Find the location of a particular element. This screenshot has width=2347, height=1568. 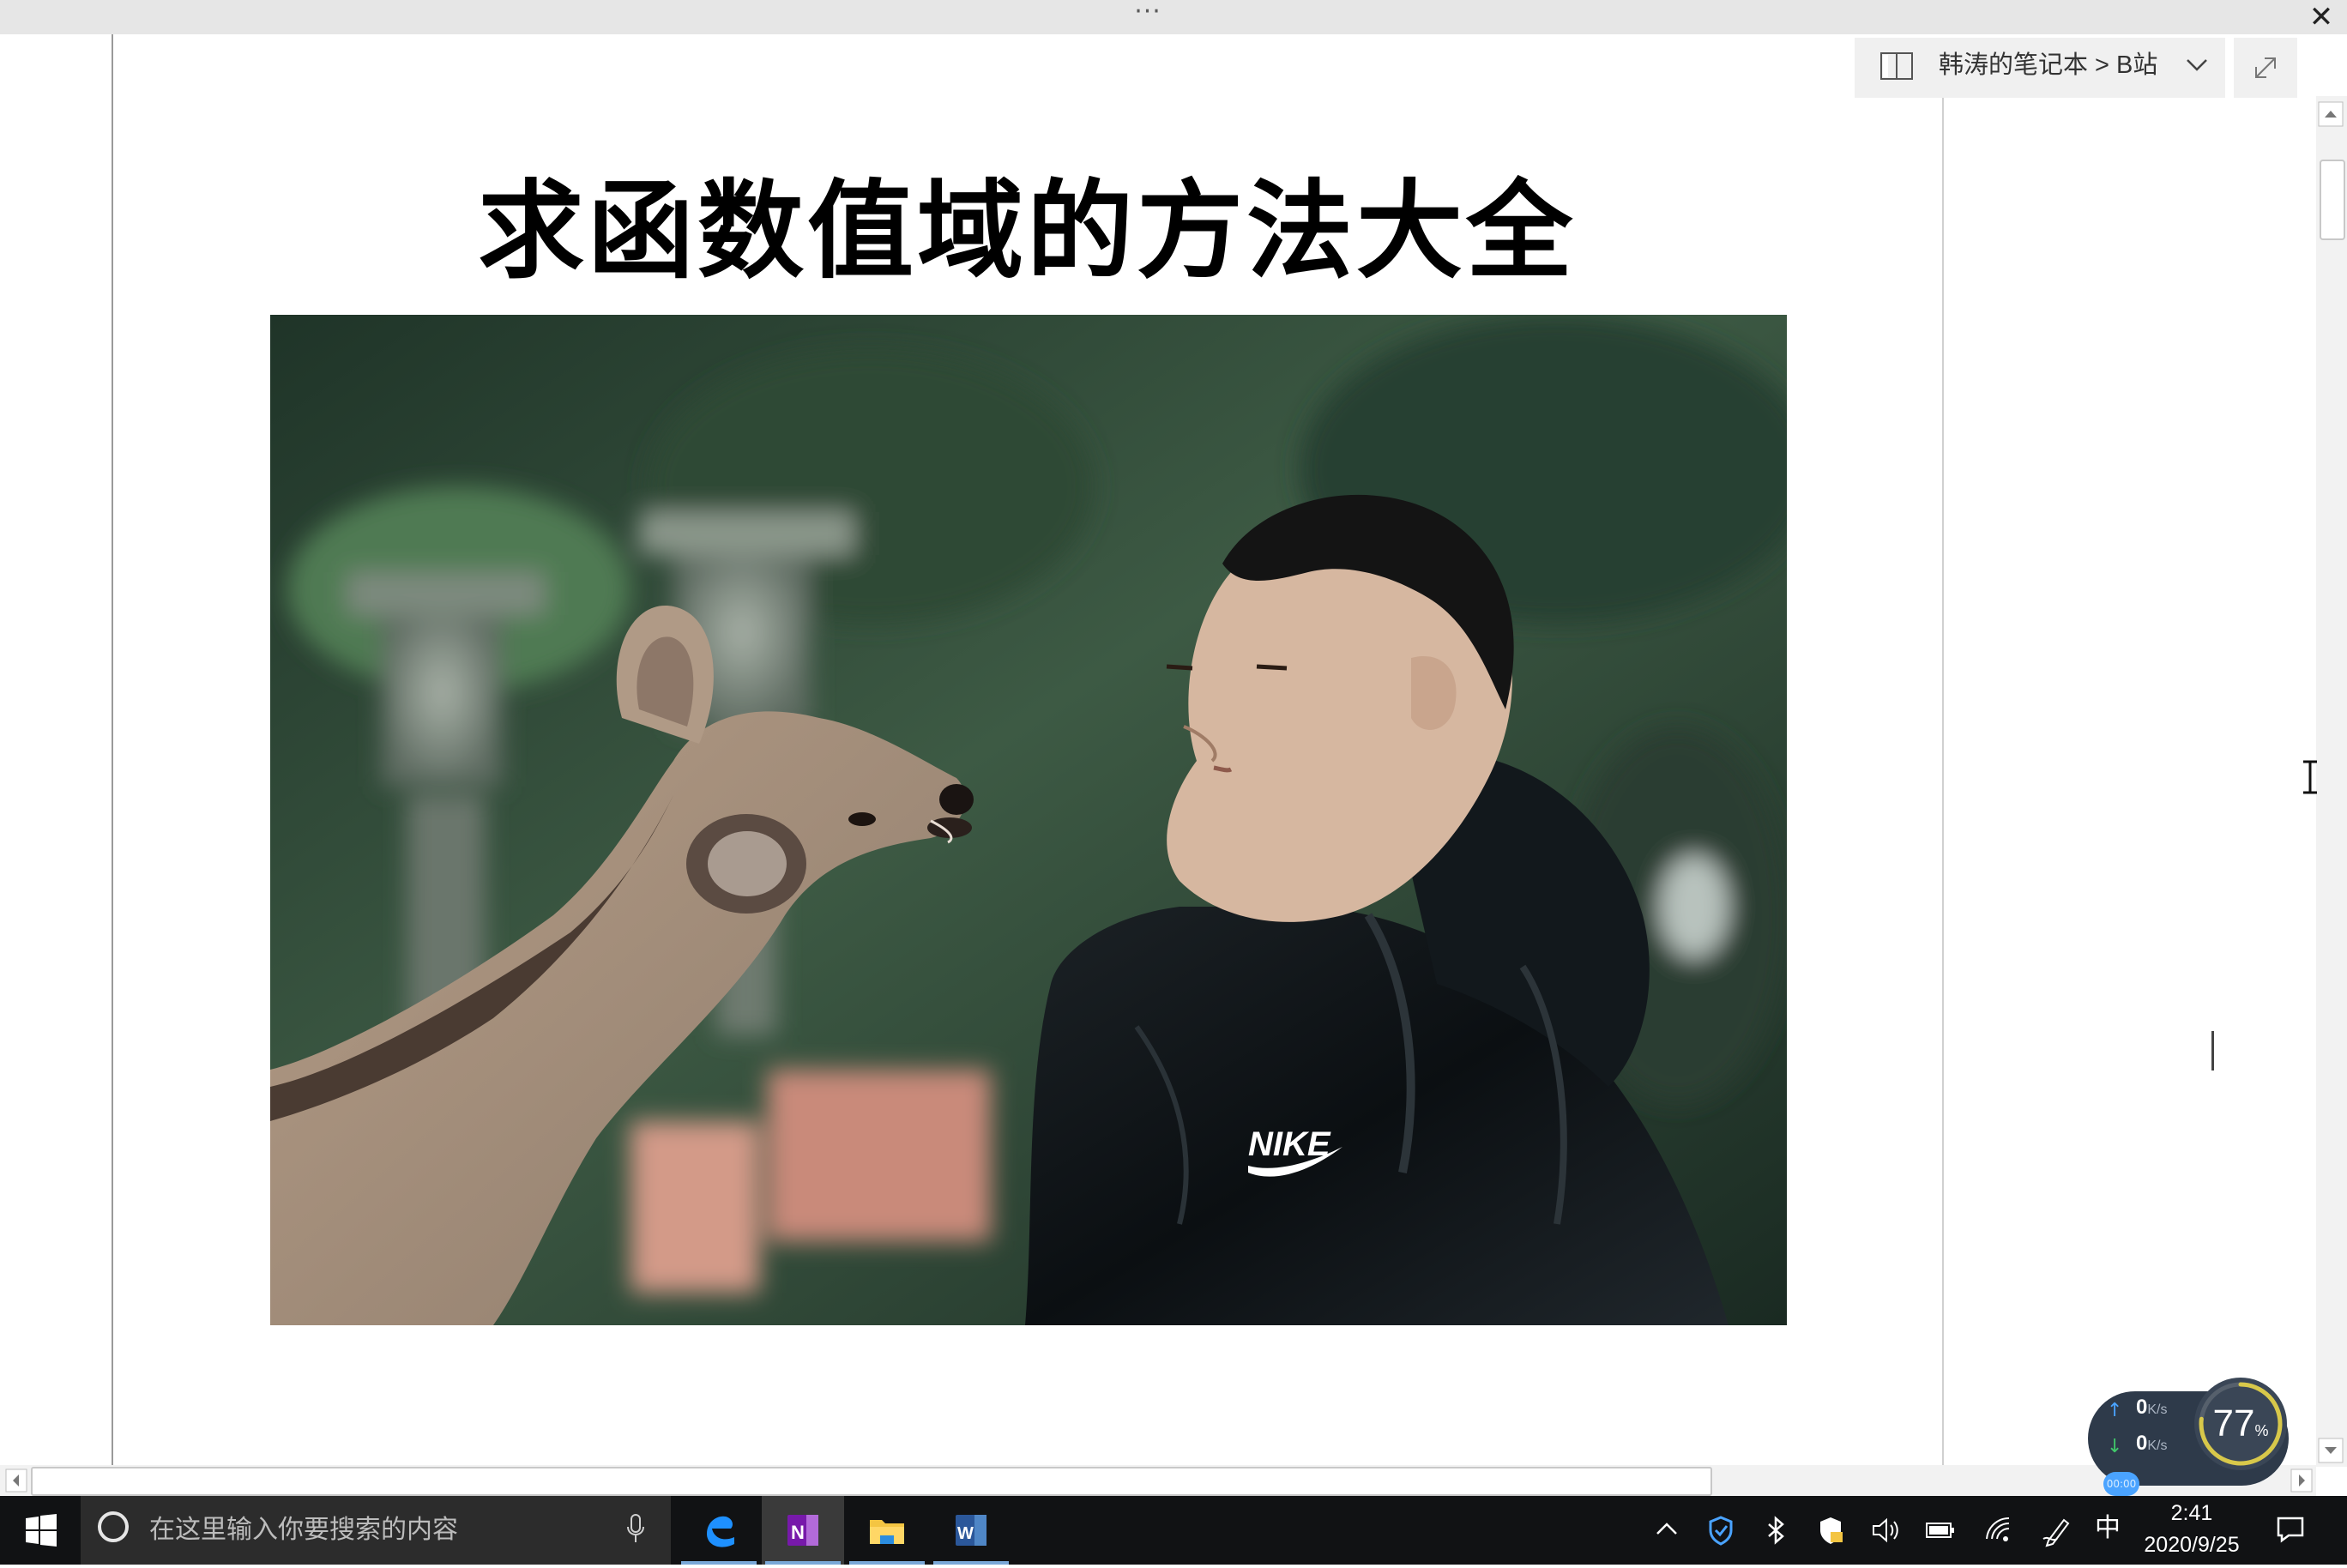

vertical-scrollbar-thumb is located at coordinates (2332, 200).